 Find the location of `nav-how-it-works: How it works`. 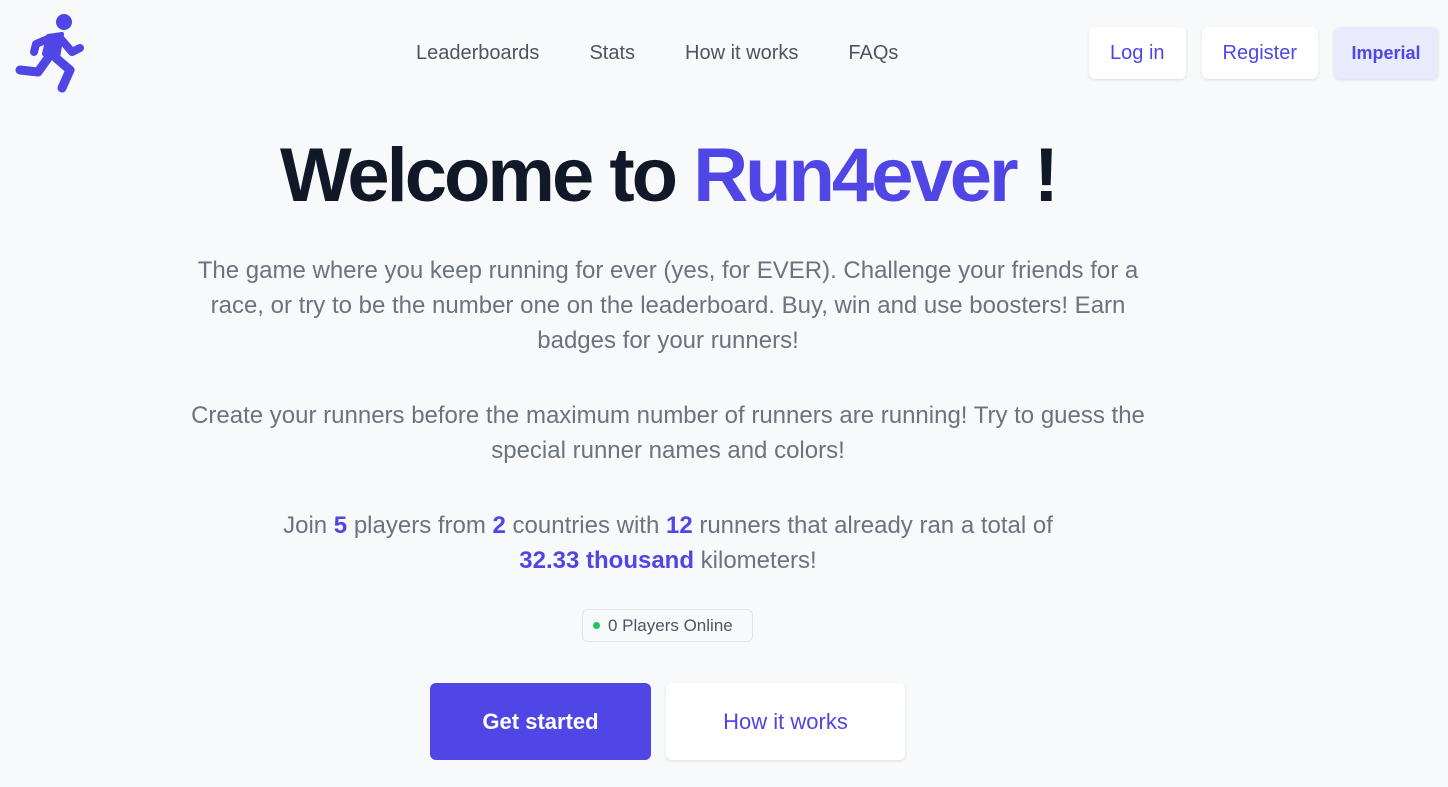

nav-how-it-works: How it works is located at coordinates (741, 53).